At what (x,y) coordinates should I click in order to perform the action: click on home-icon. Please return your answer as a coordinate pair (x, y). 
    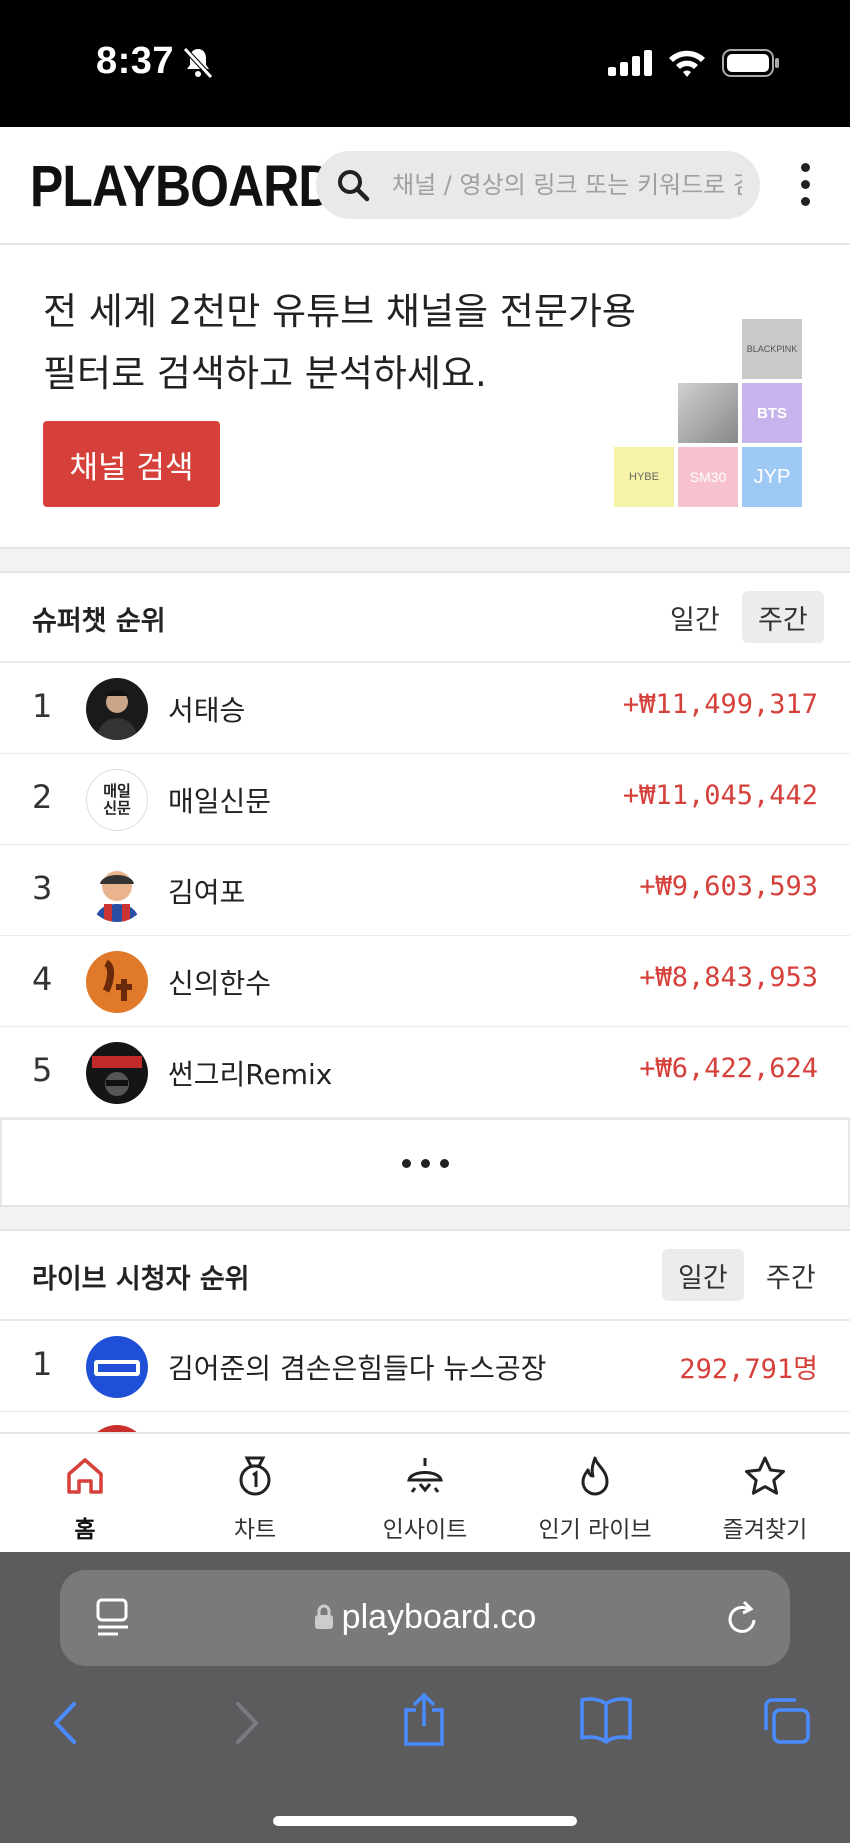
    Looking at the image, I should click on (85, 1476).